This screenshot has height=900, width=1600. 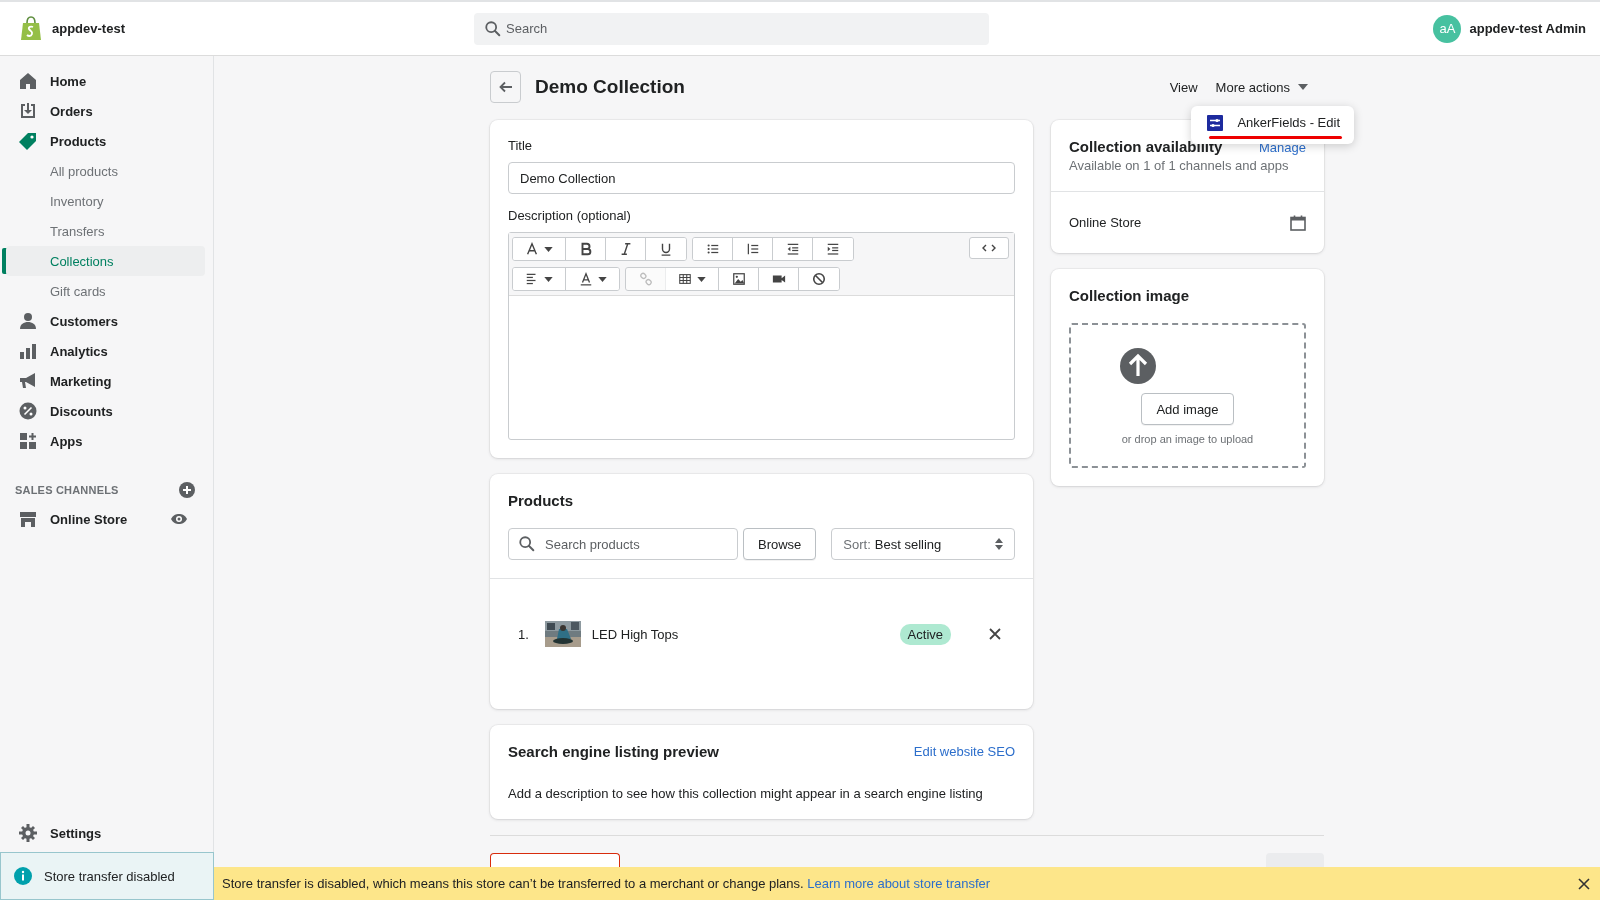 I want to click on bar-chart-icon, so click(x=28, y=351).